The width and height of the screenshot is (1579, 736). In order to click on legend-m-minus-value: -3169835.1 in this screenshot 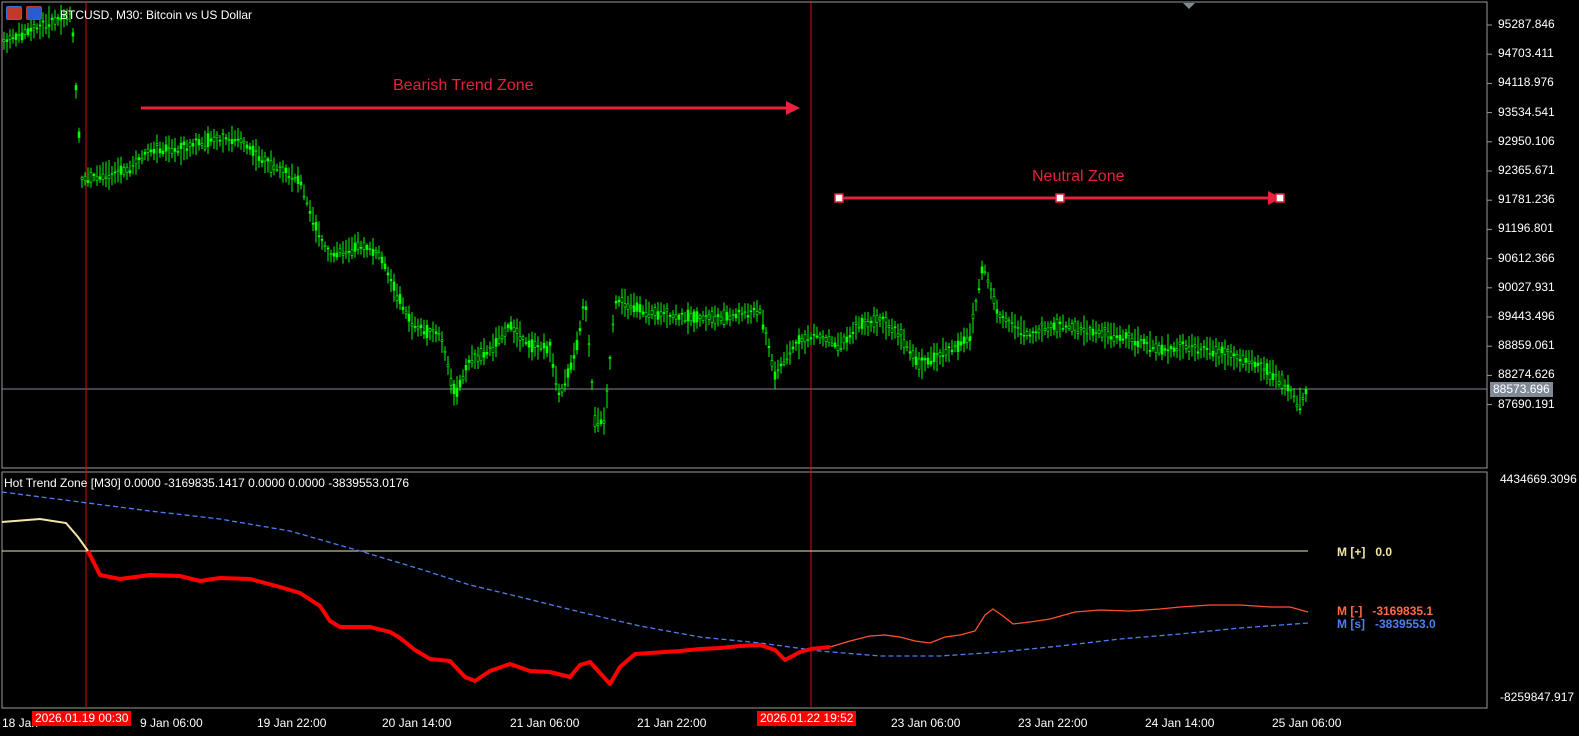, I will do `click(1403, 611)`.